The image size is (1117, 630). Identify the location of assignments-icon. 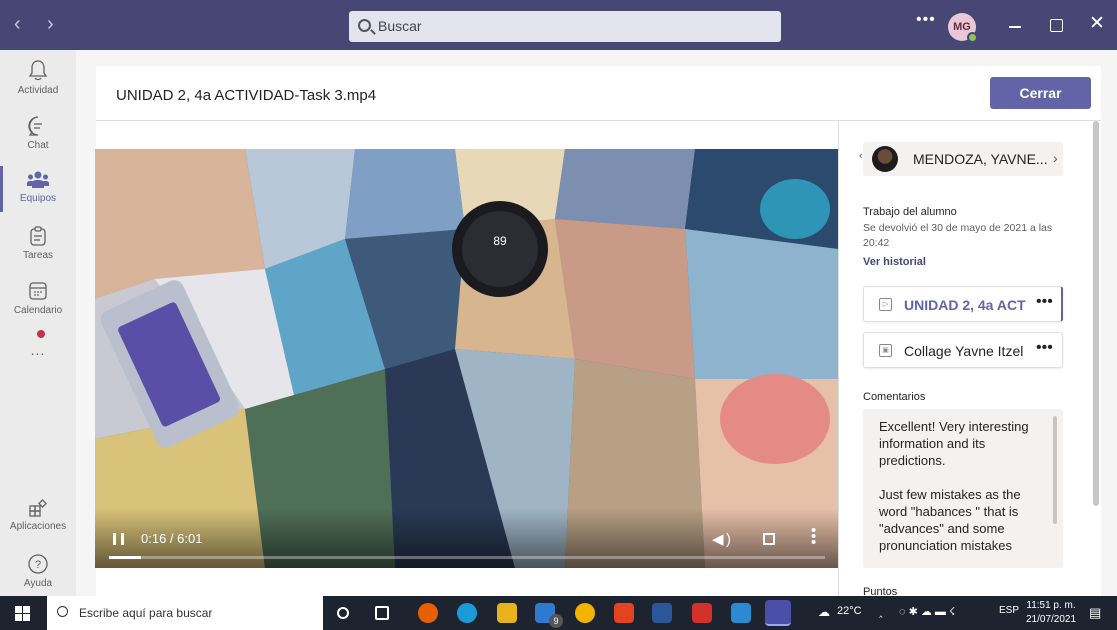
(38, 236).